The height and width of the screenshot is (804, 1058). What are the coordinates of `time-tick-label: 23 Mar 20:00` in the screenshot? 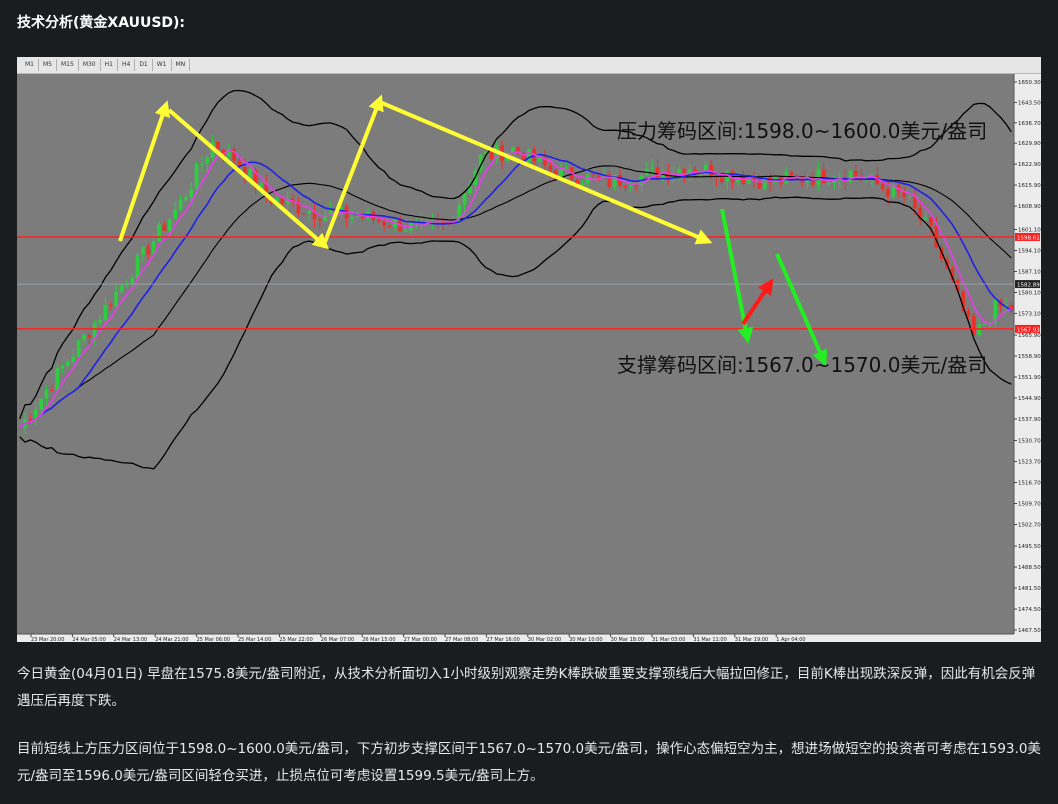 It's located at (47, 639).